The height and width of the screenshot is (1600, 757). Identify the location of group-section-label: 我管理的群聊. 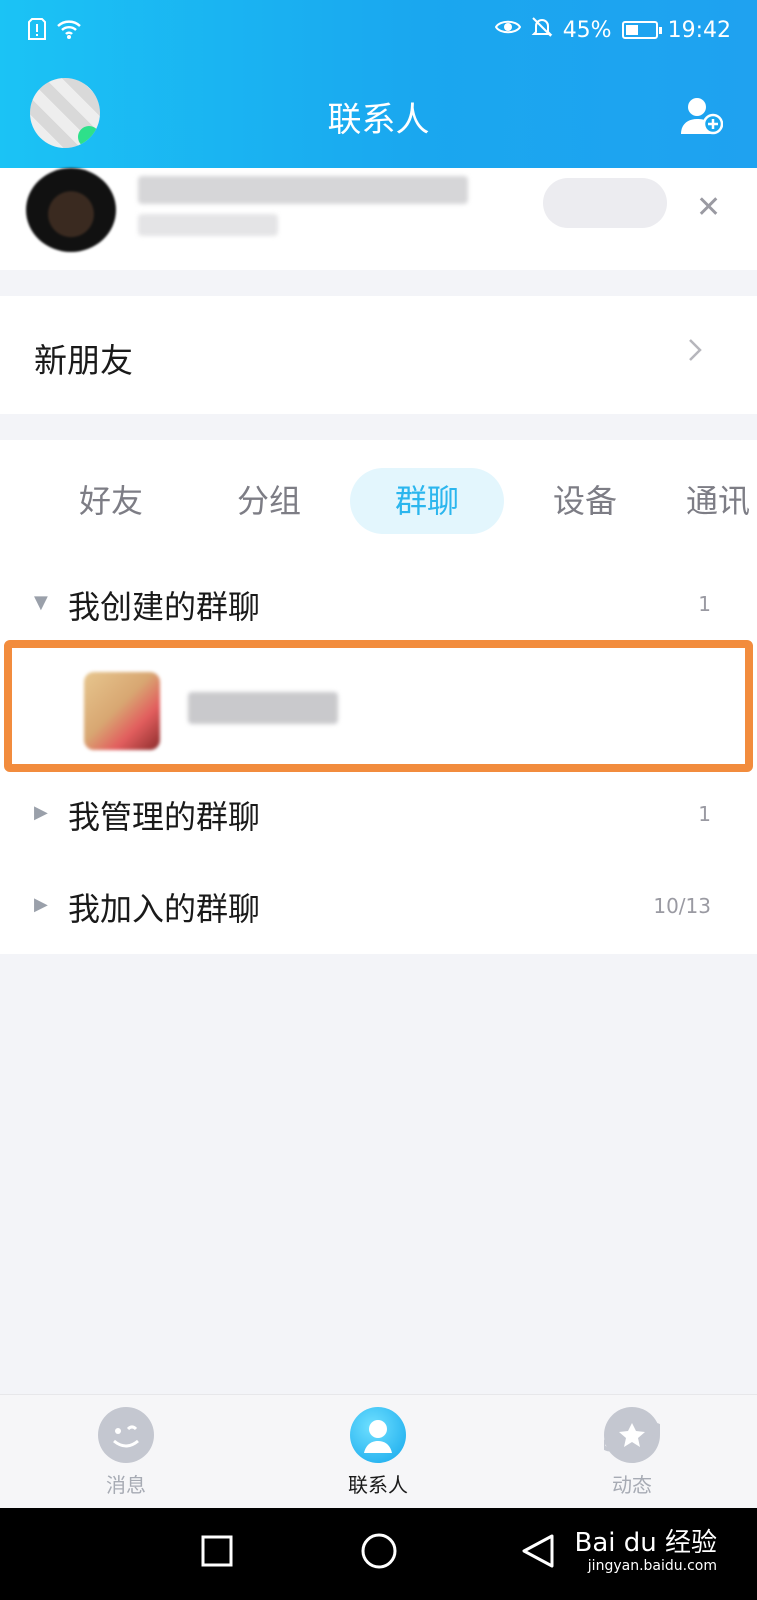
(164, 817).